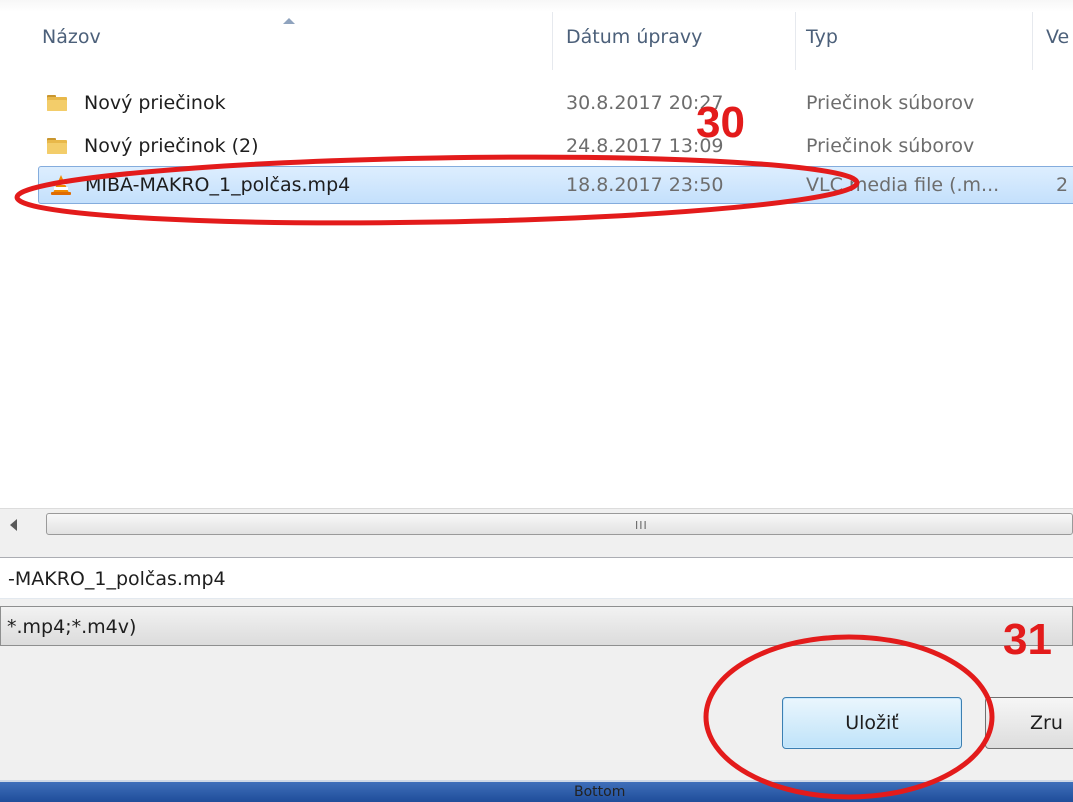 The width and height of the screenshot is (1073, 802). I want to click on taskbar-label: Bottom, so click(600, 792).